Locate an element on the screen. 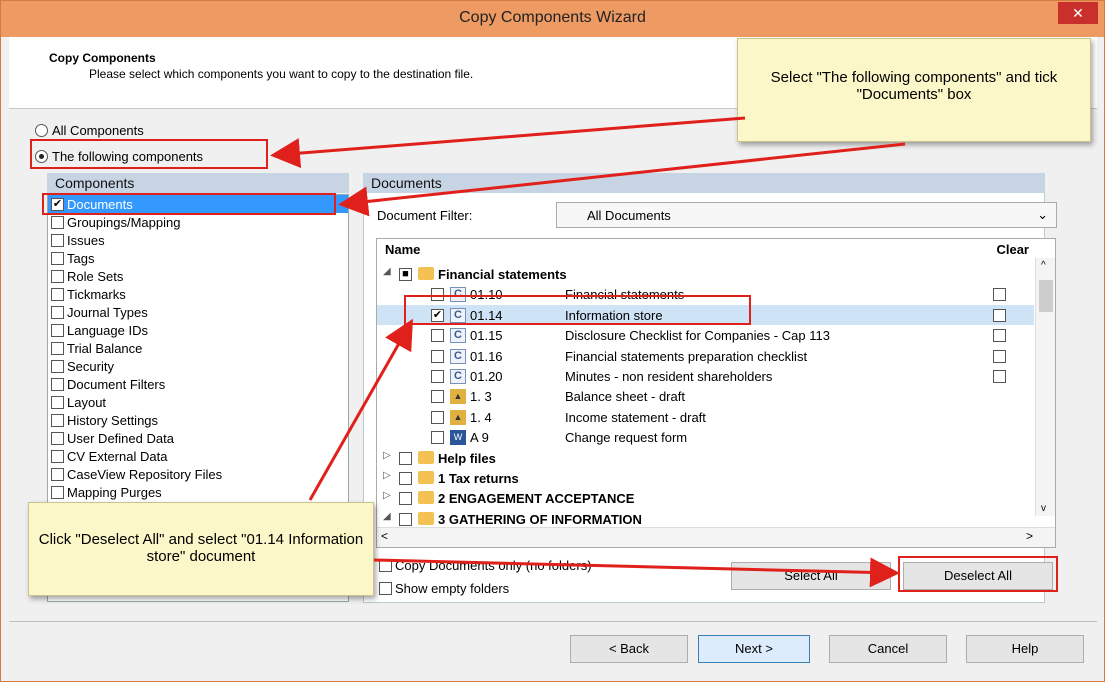 This screenshot has height=682, width=1105. chevron-down-icon: ⌄ is located at coordinates (1042, 214).